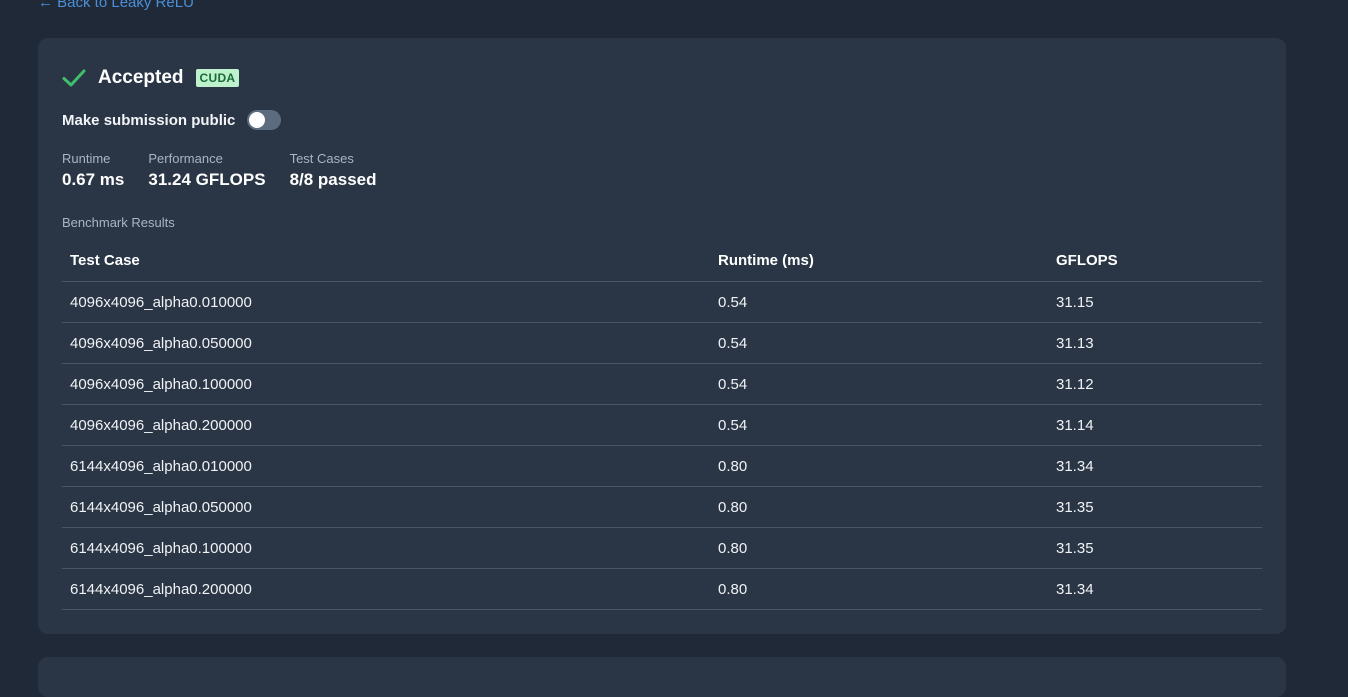 Image resolution: width=1348 pixels, height=697 pixels. What do you see at coordinates (386, 507) in the screenshot?
I see `cell-test-case: 6144x4096_alpha0.050000` at bounding box center [386, 507].